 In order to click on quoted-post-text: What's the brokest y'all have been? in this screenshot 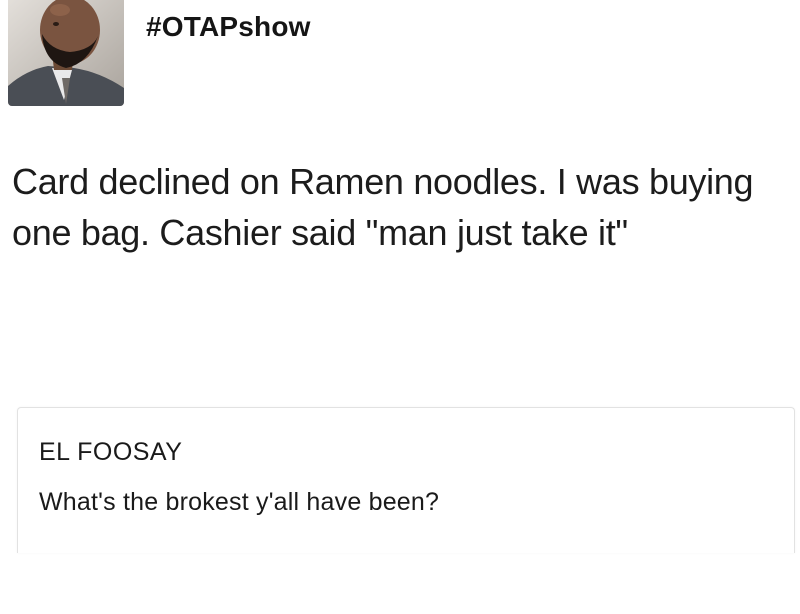, I will do `click(239, 502)`.